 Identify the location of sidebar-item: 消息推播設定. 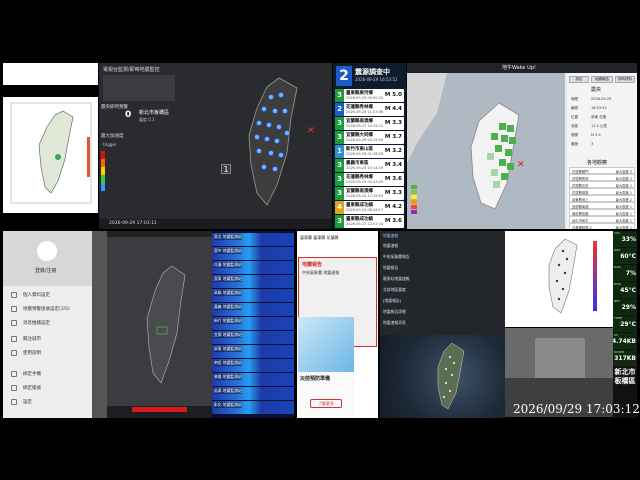
(36, 323).